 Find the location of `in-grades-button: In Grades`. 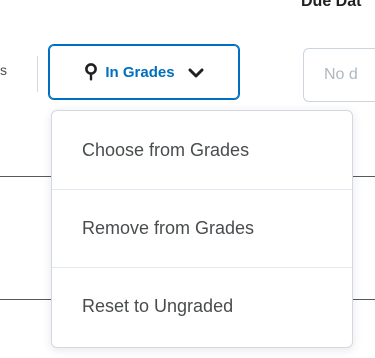

in-grades-button: In Grades is located at coordinates (144, 72).